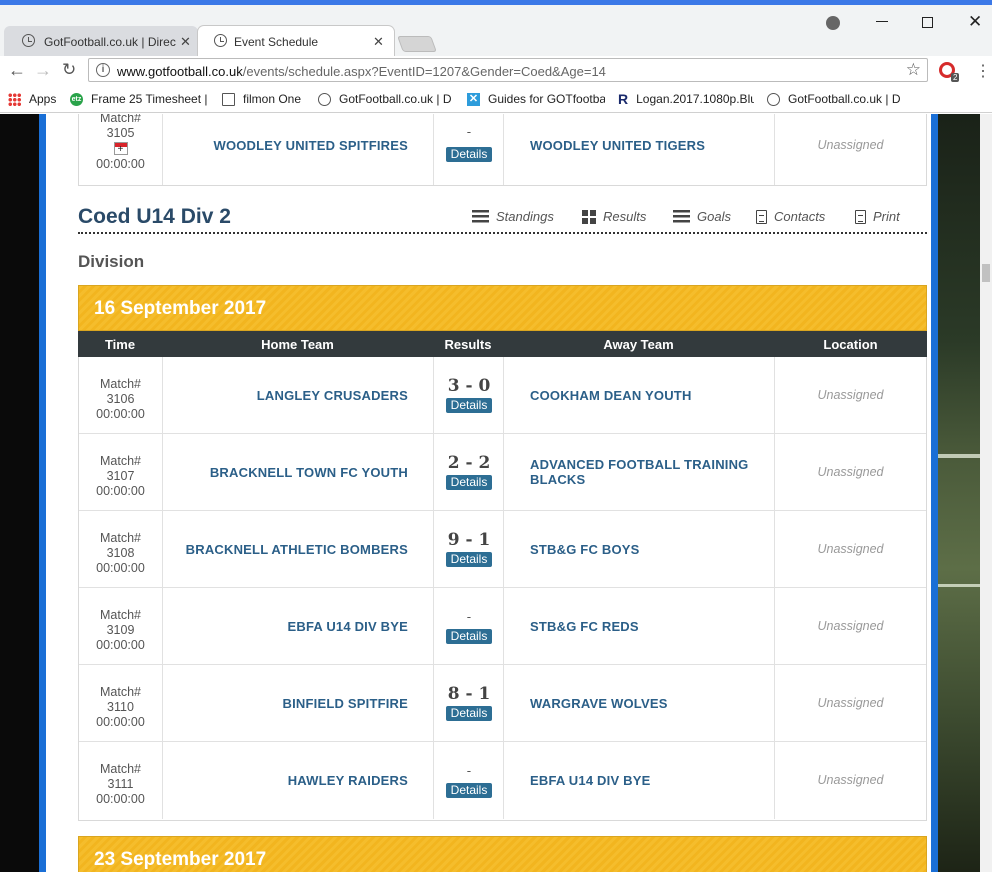  I want to click on minimize-icon, so click(882, 21).